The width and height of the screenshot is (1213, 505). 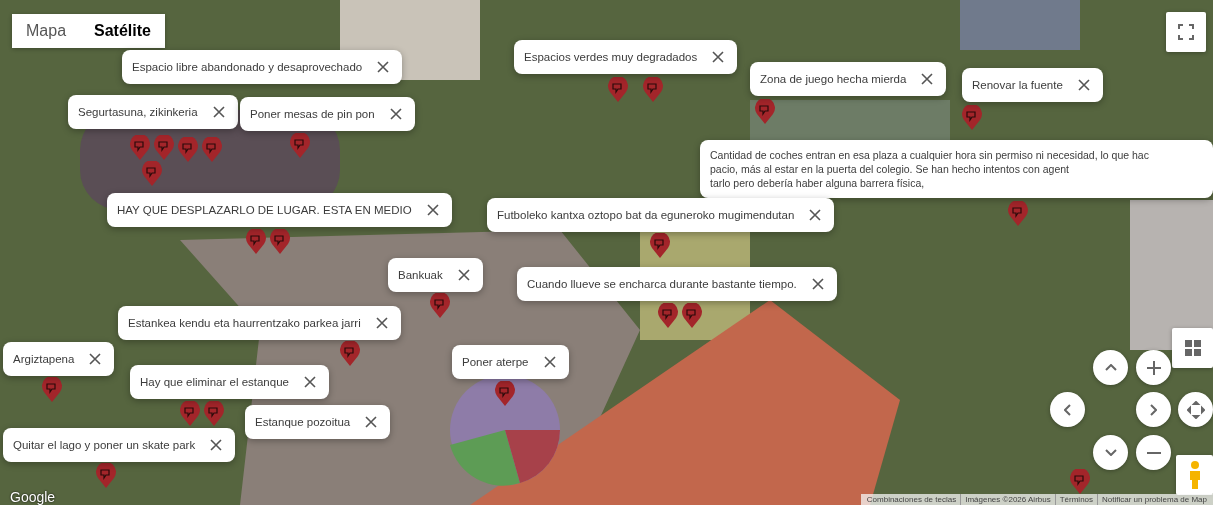 What do you see at coordinates (1110, 452) in the screenshot?
I see `chevron-down-icon` at bounding box center [1110, 452].